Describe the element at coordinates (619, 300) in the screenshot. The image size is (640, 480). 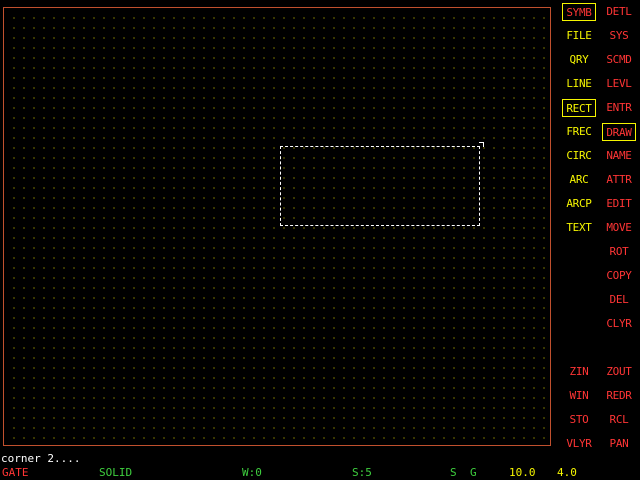
I see `menu-del: DEL` at that location.